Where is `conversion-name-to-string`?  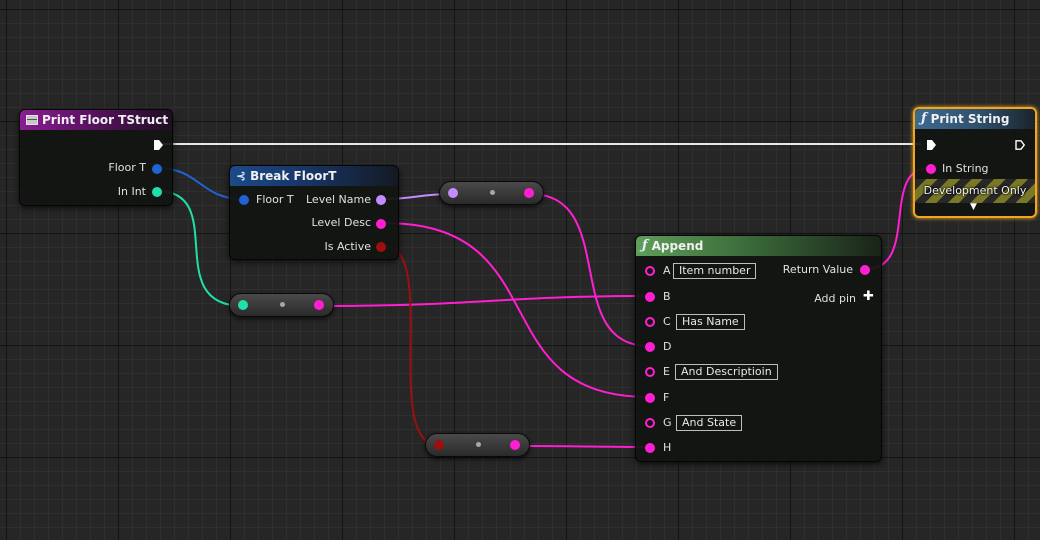
conversion-name-to-string is located at coordinates (491, 193).